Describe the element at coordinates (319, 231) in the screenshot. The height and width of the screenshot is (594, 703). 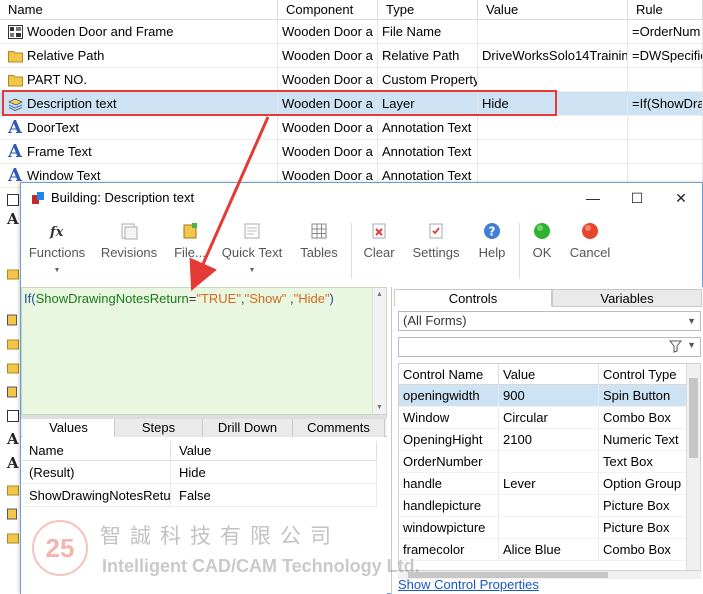
I see `tables-icon` at that location.